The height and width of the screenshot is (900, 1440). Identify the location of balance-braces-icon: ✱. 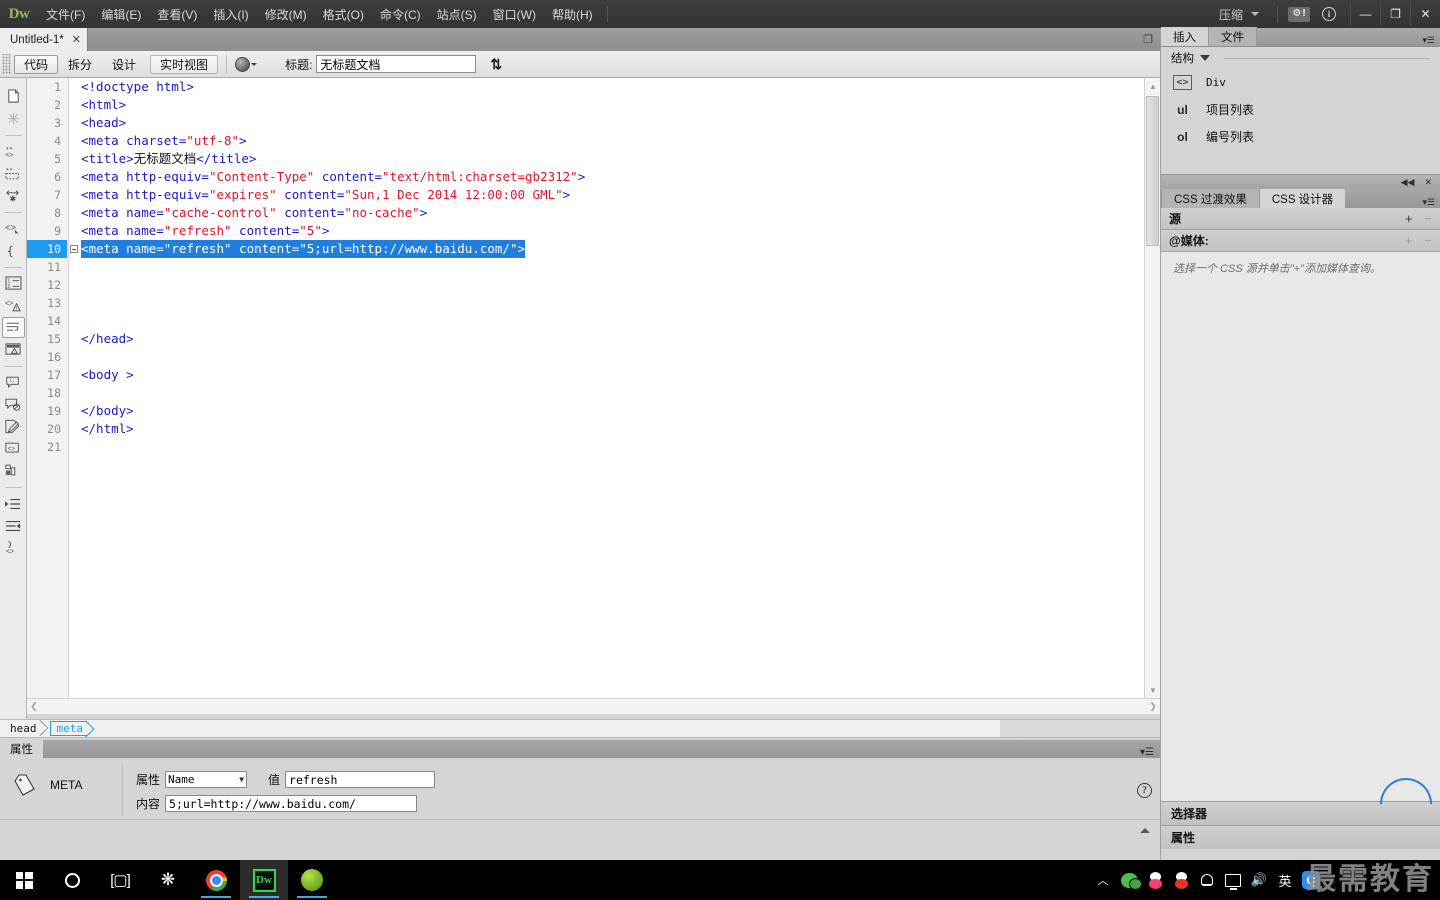
(13, 195).